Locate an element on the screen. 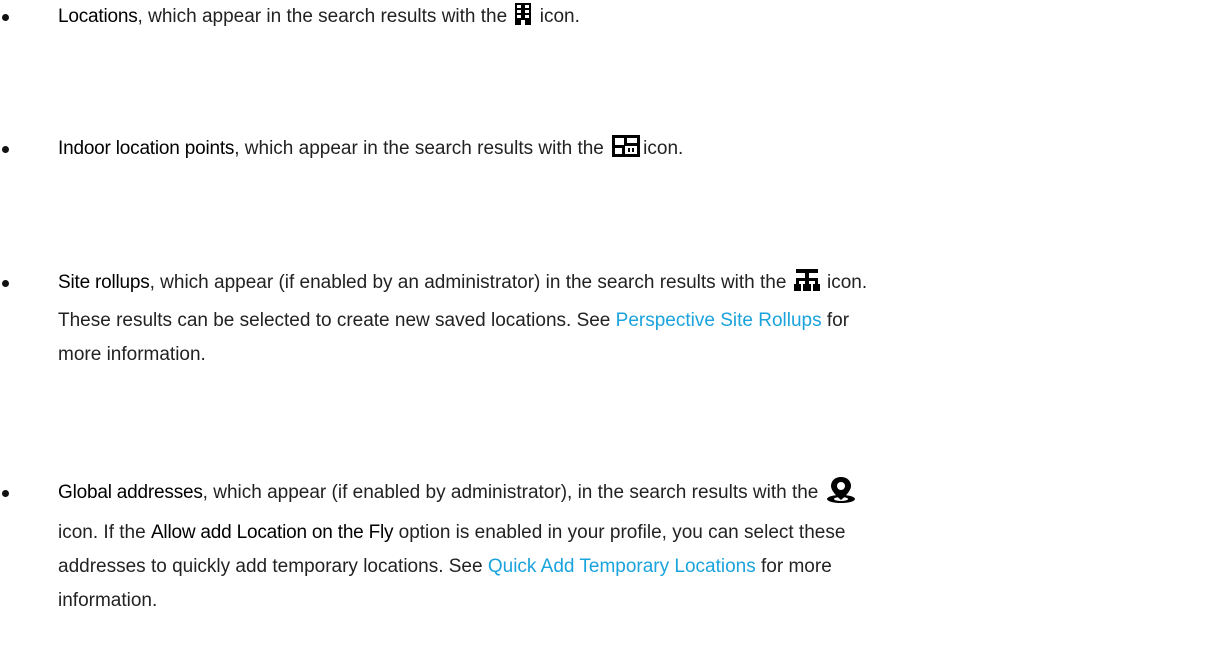 The image size is (1210, 662). perspective-site-rollups-link: Perspective Site Rollups is located at coordinates (719, 320).